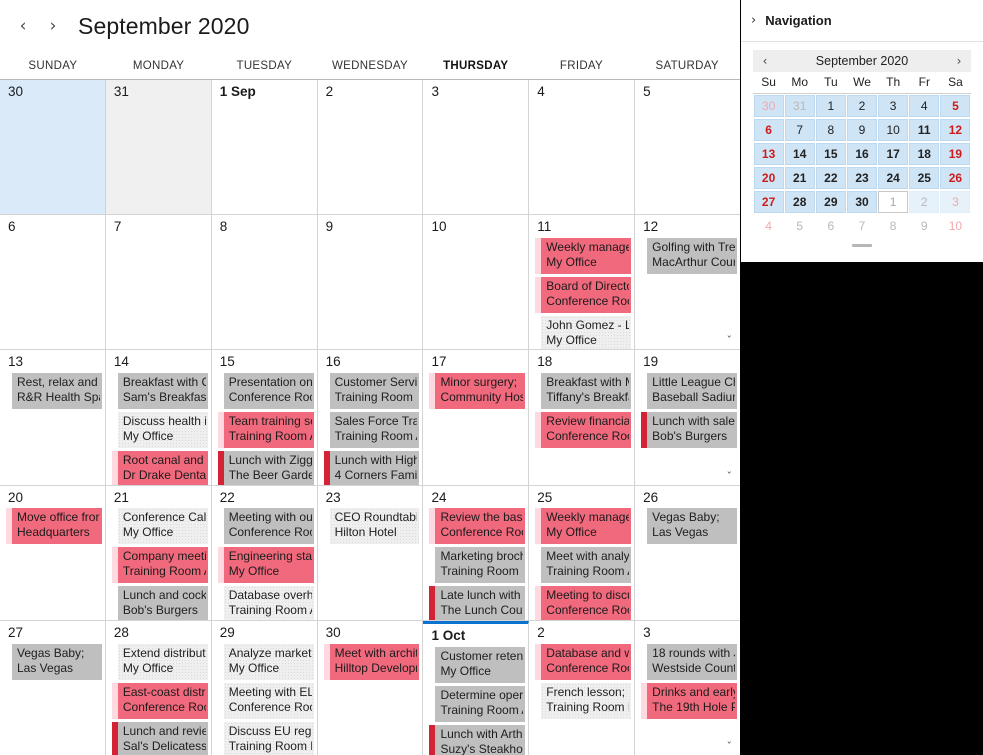 The height and width of the screenshot is (755, 983). What do you see at coordinates (687, 282) in the screenshot?
I see `day-cell: 12 Golfing with Tre MacArthur Cour ˇ` at bounding box center [687, 282].